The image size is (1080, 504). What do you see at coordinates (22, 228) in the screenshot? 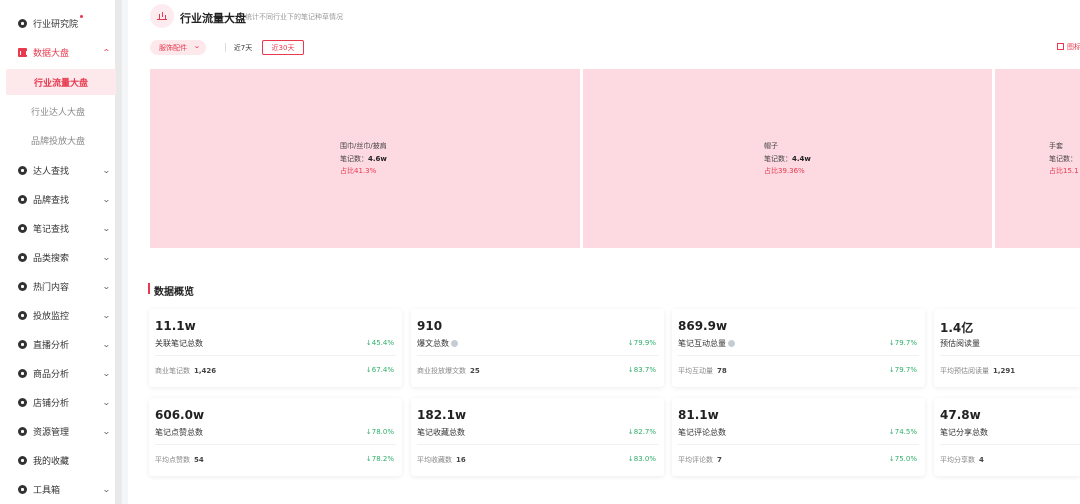
I see `pen-icon` at bounding box center [22, 228].